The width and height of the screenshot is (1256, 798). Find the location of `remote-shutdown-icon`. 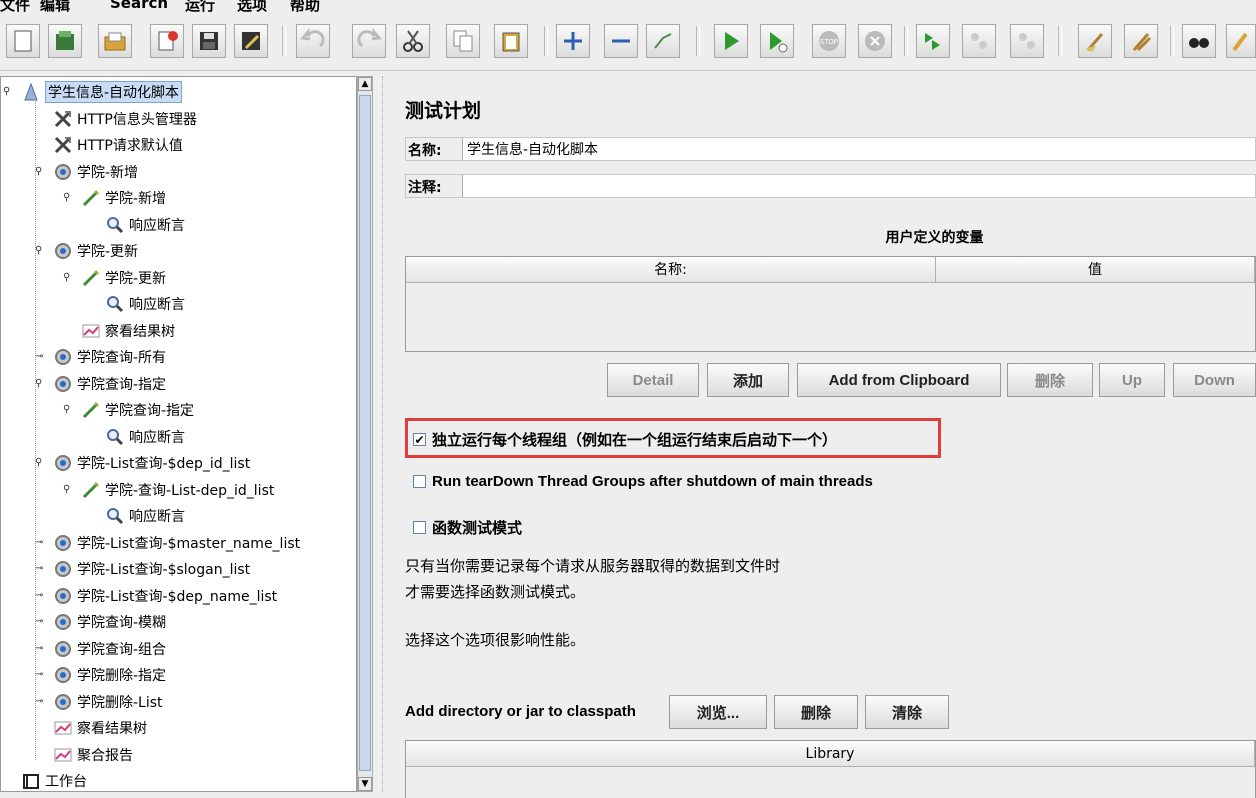

remote-shutdown-icon is located at coordinates (1027, 41).